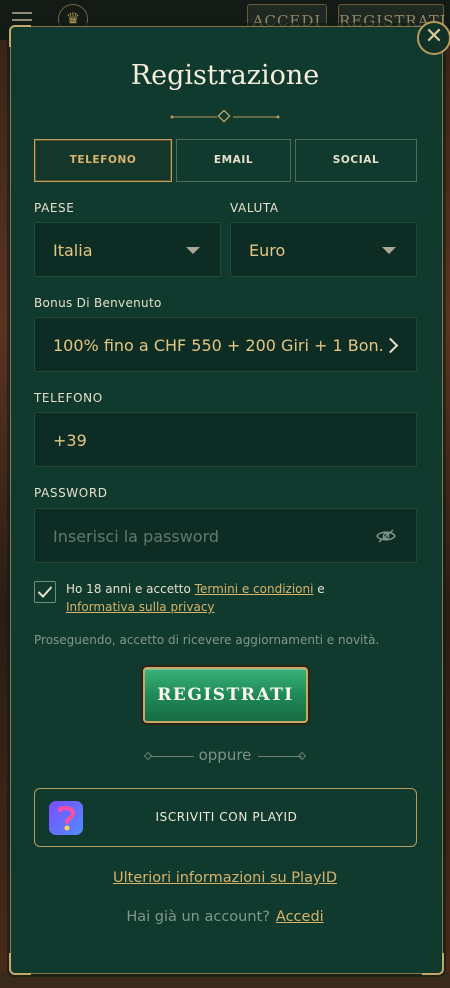 This screenshot has height=988, width=450. Describe the element at coordinates (225, 878) in the screenshot. I see `playid-info-link: Ulteriori informazioni su PlayID` at that location.